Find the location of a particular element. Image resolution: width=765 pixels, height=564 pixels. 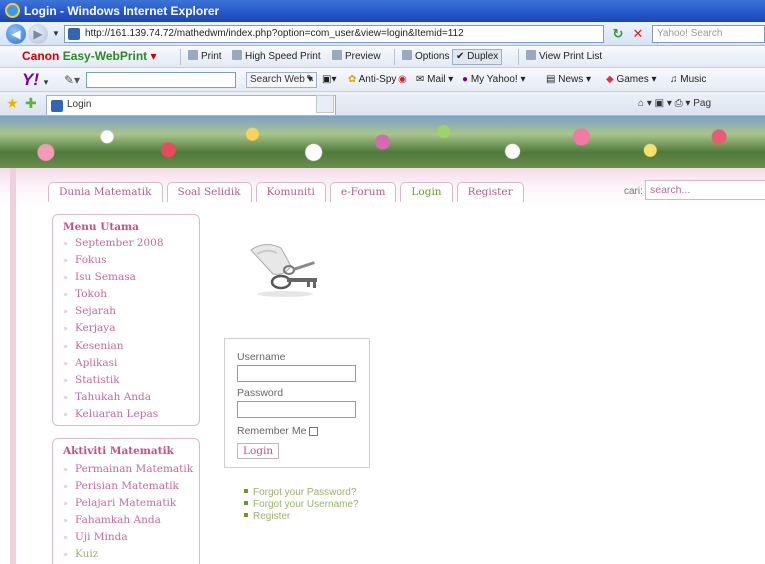

yahoo-search-input is located at coordinates (161, 80).